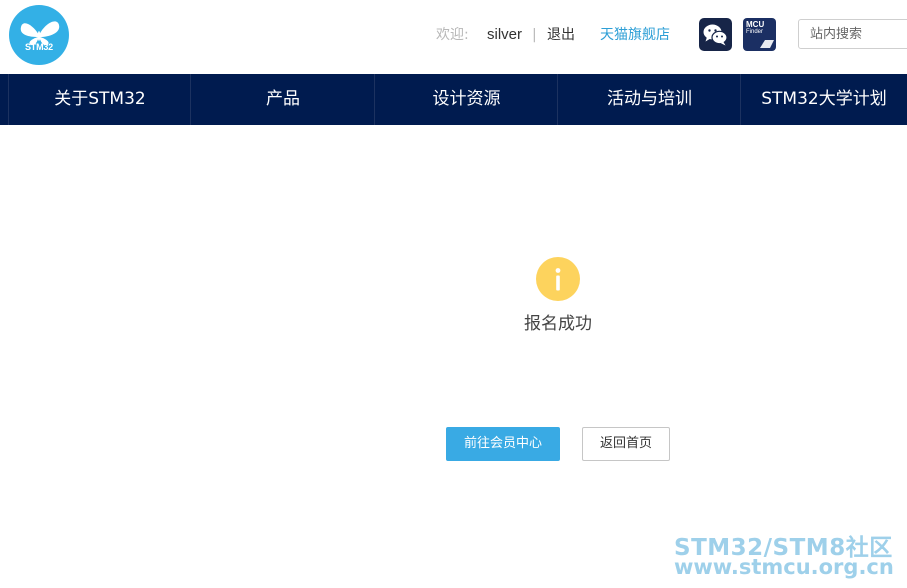 Image resolution: width=907 pixels, height=588 pixels. I want to click on stm32-logo: STM32, so click(39, 35).